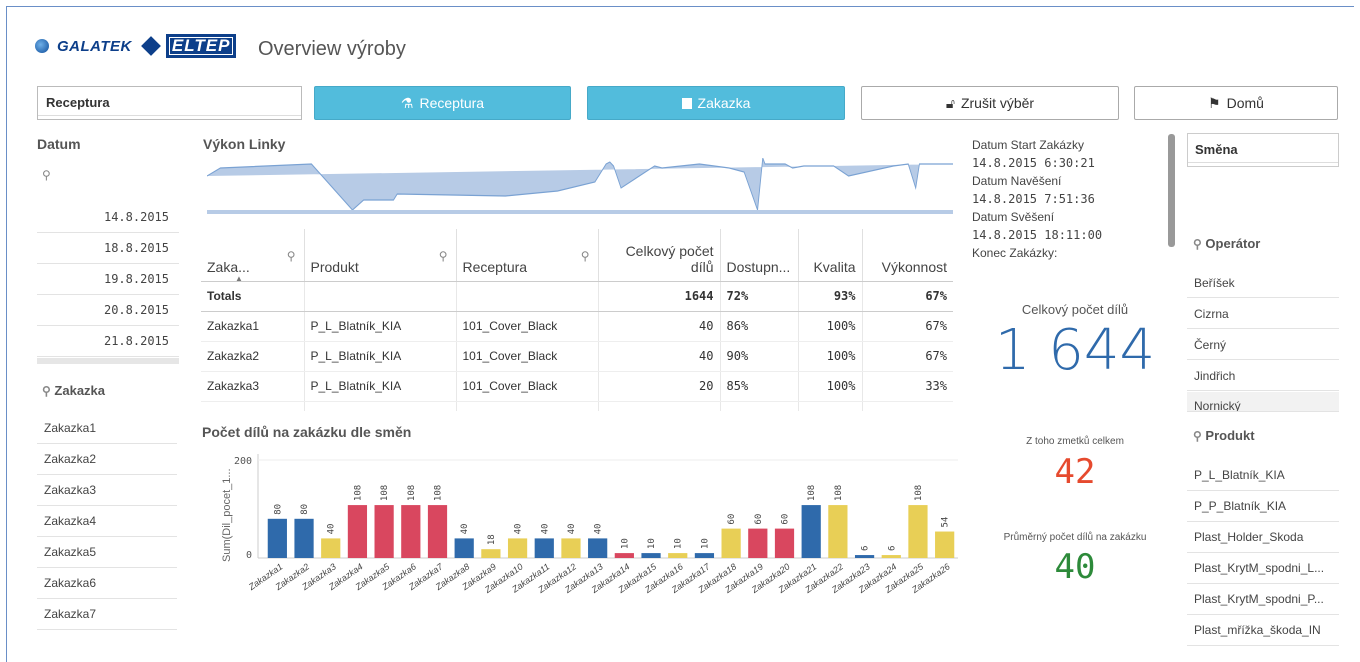  What do you see at coordinates (108, 248) in the screenshot?
I see `datum-item: 18.8.2015` at bounding box center [108, 248].